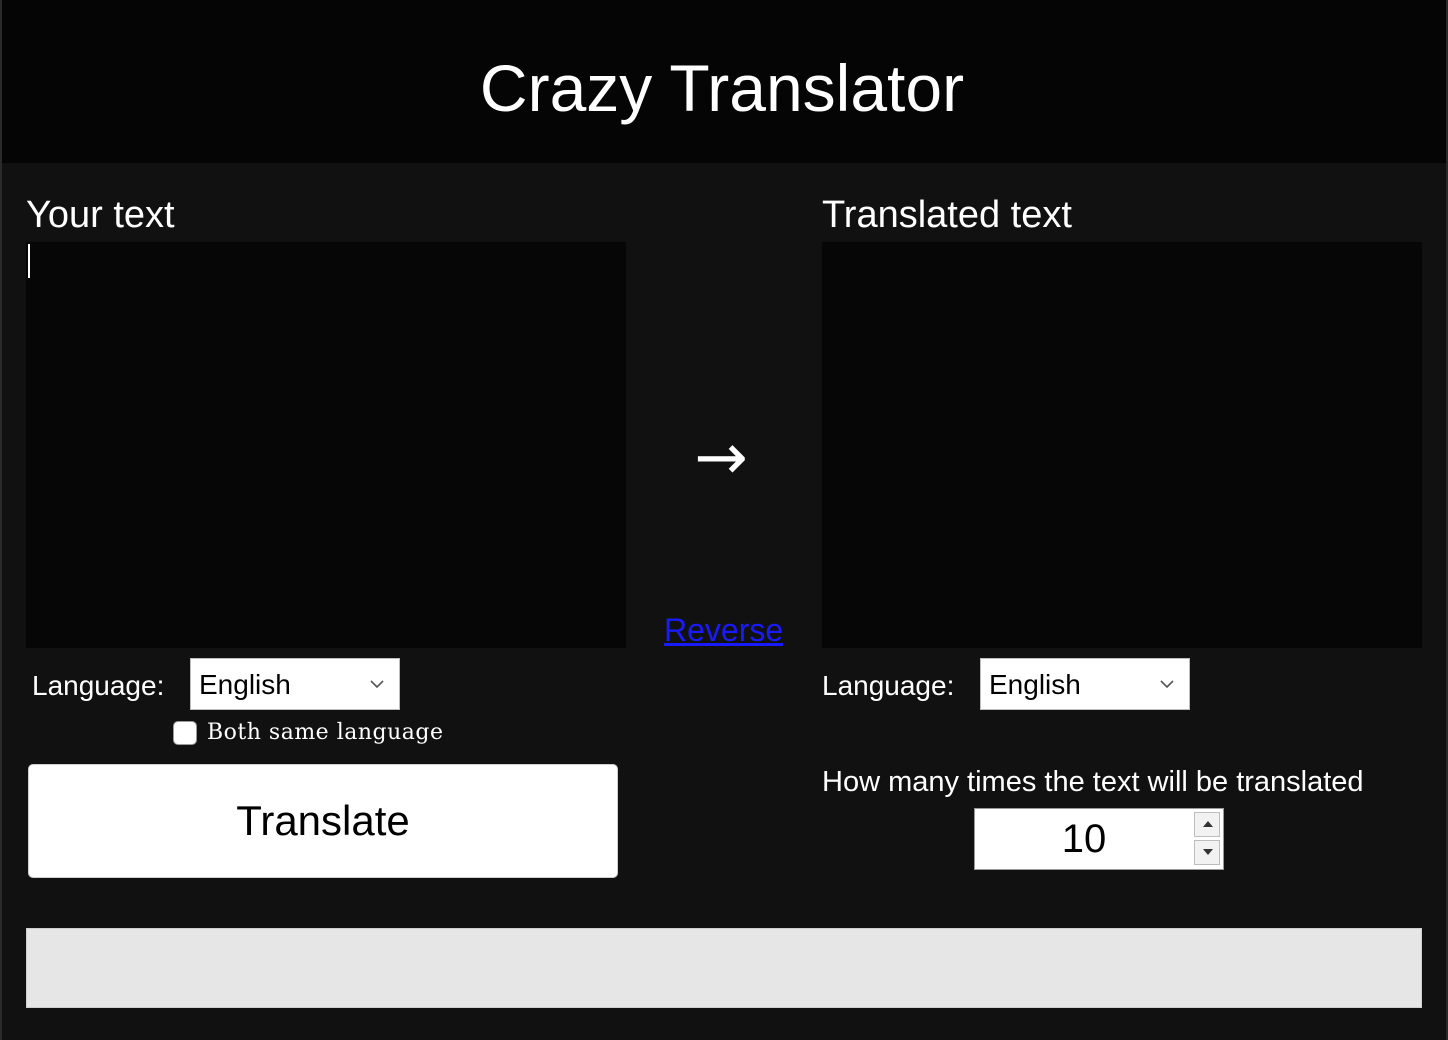 The width and height of the screenshot is (1448, 1040). I want to click on right-arrow-icon: →, so click(721, 458).